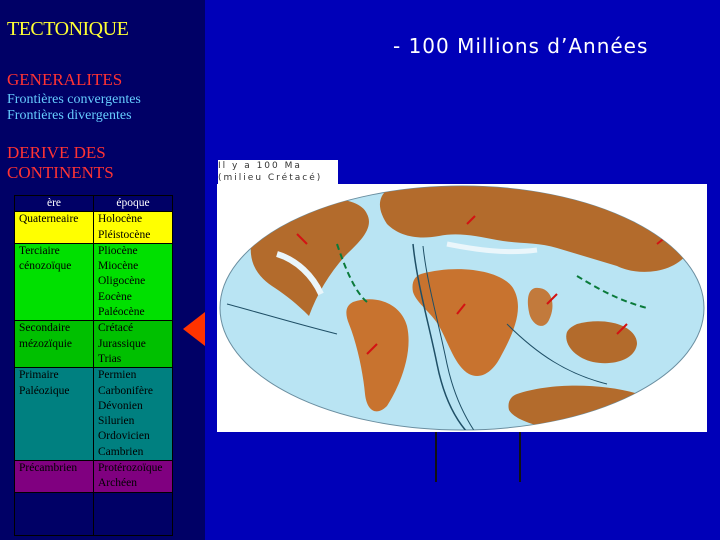 Image resolution: width=720 pixels, height=540 pixels. I want to click on slide-heading: - 100 Millions d’Années, so click(521, 46).